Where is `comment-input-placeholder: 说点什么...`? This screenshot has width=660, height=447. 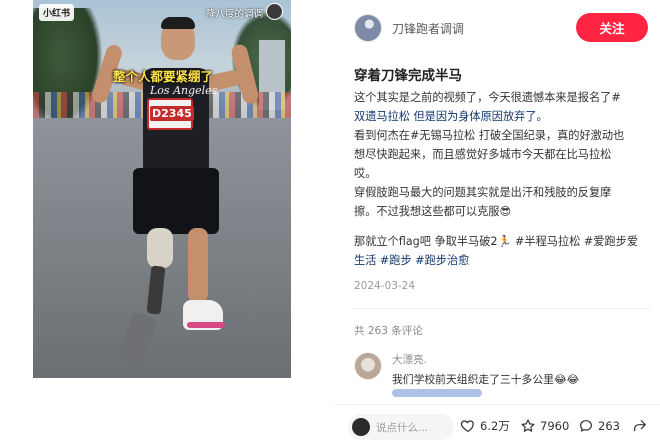
comment-input-placeholder: 说点什么... is located at coordinates (402, 427).